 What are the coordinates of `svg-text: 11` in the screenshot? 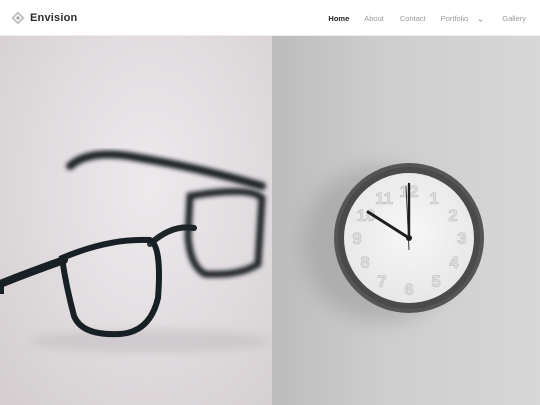 It's located at (384, 198).